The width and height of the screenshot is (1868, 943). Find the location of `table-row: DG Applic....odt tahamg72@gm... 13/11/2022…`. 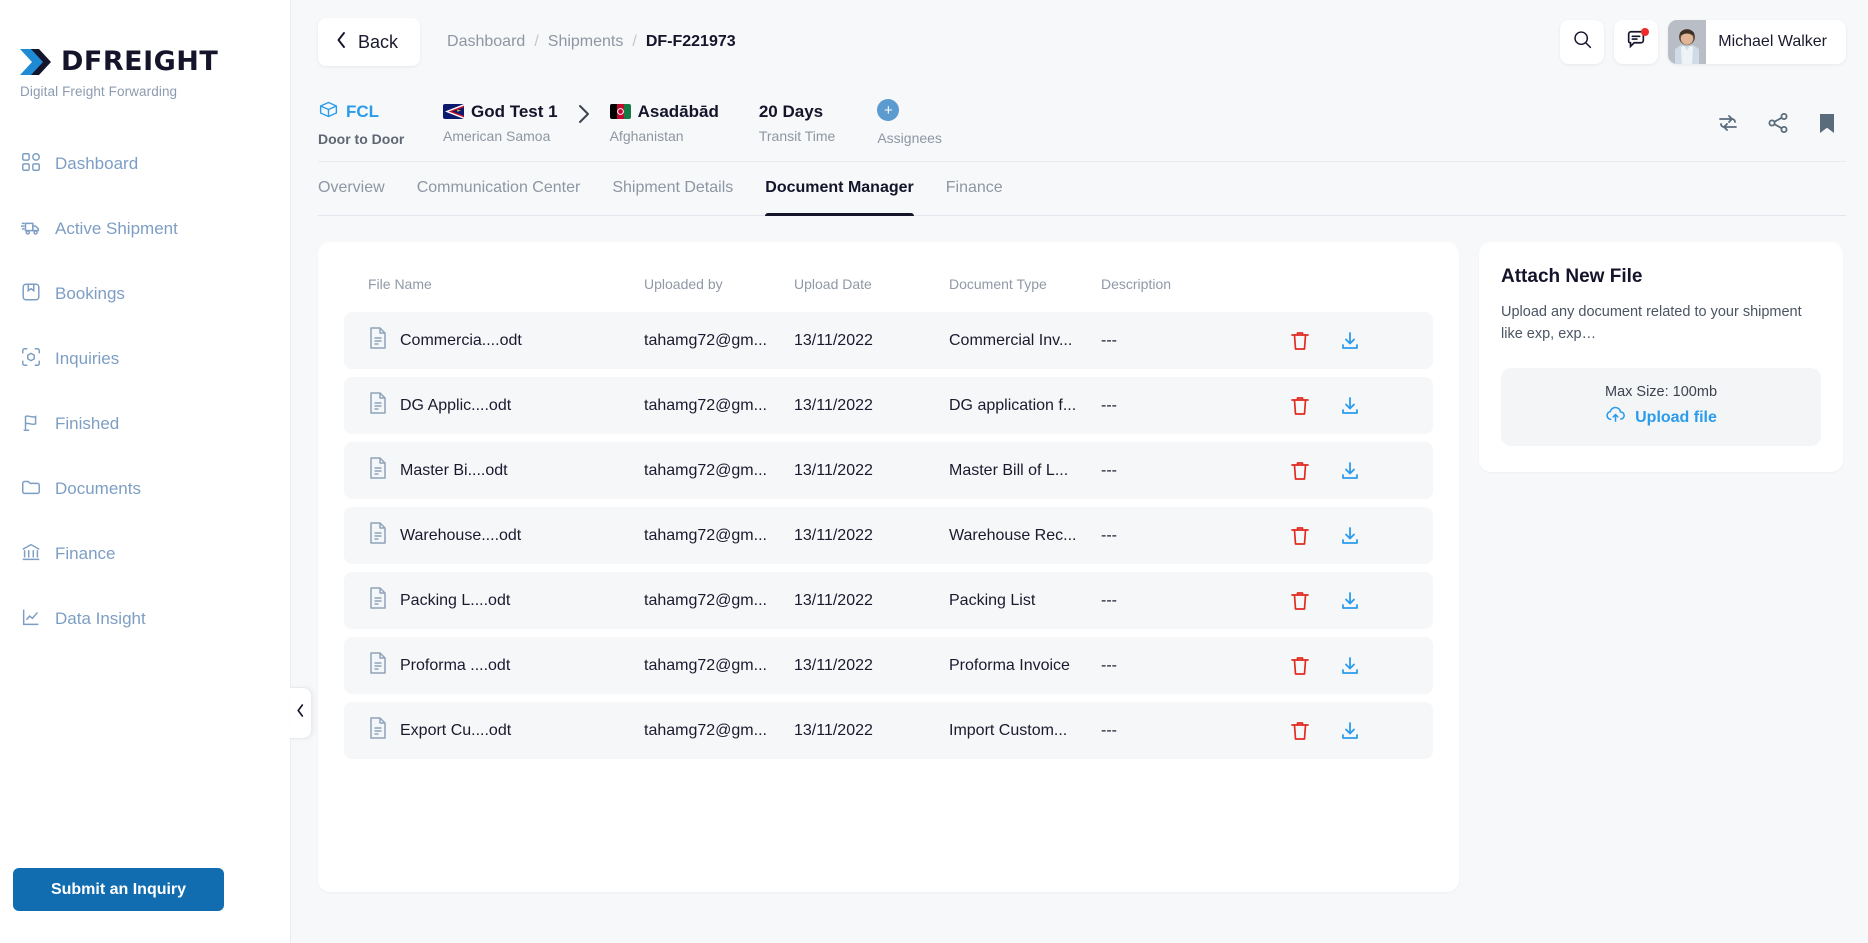

table-row: DG Applic....odt tahamg72@gm... 13/11/2022… is located at coordinates (888, 405).